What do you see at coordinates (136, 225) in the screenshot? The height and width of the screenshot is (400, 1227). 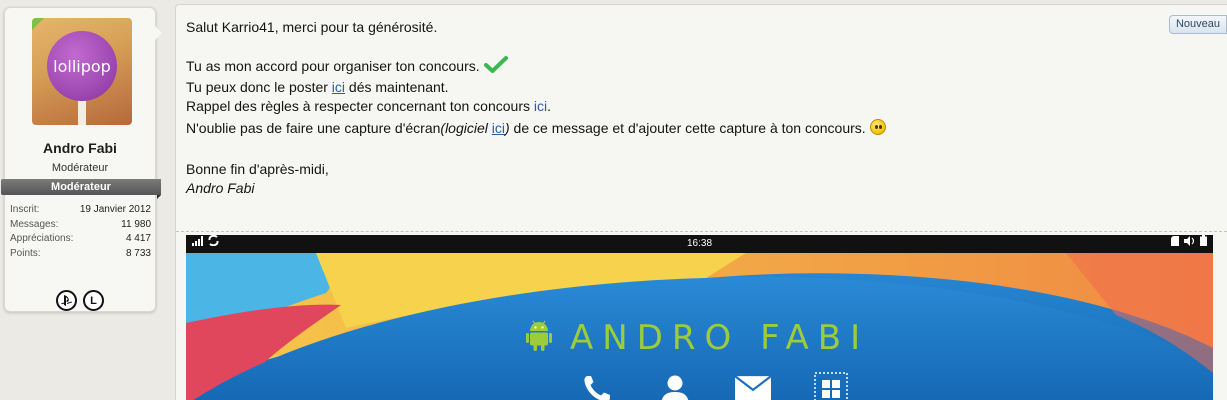 I see `stat-value: 11 980` at bounding box center [136, 225].